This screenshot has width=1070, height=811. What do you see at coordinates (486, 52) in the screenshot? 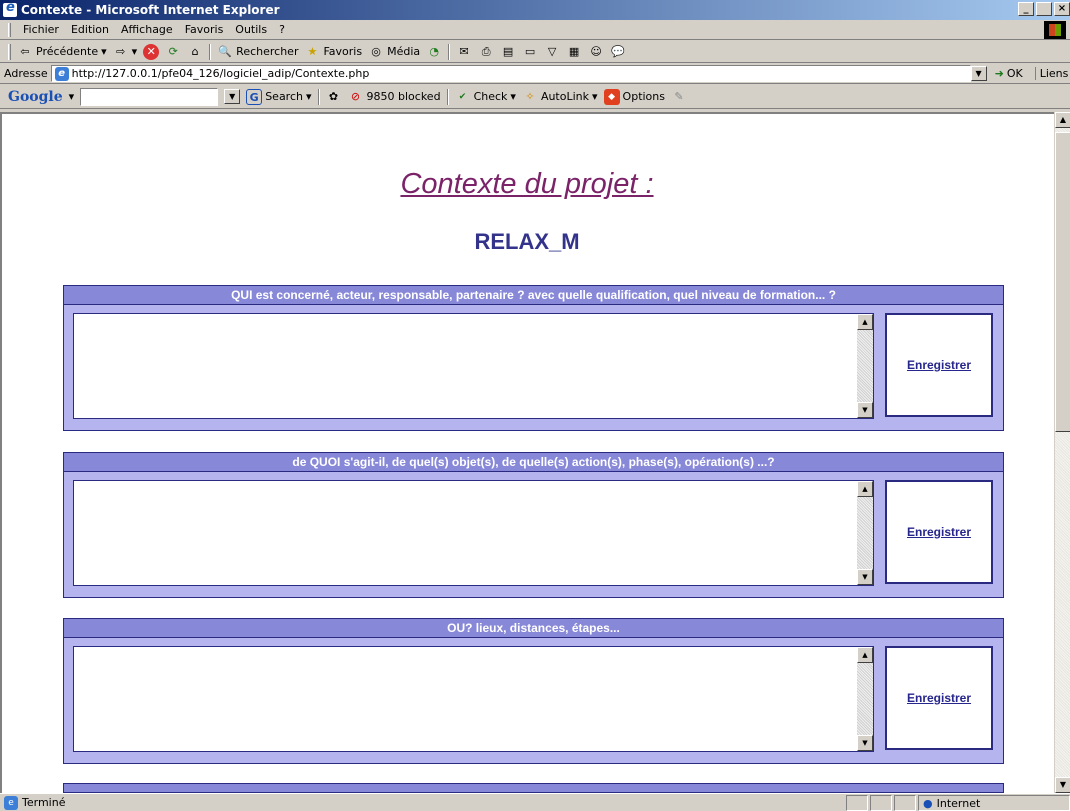
I see `print-icon: ⎙` at bounding box center [486, 52].